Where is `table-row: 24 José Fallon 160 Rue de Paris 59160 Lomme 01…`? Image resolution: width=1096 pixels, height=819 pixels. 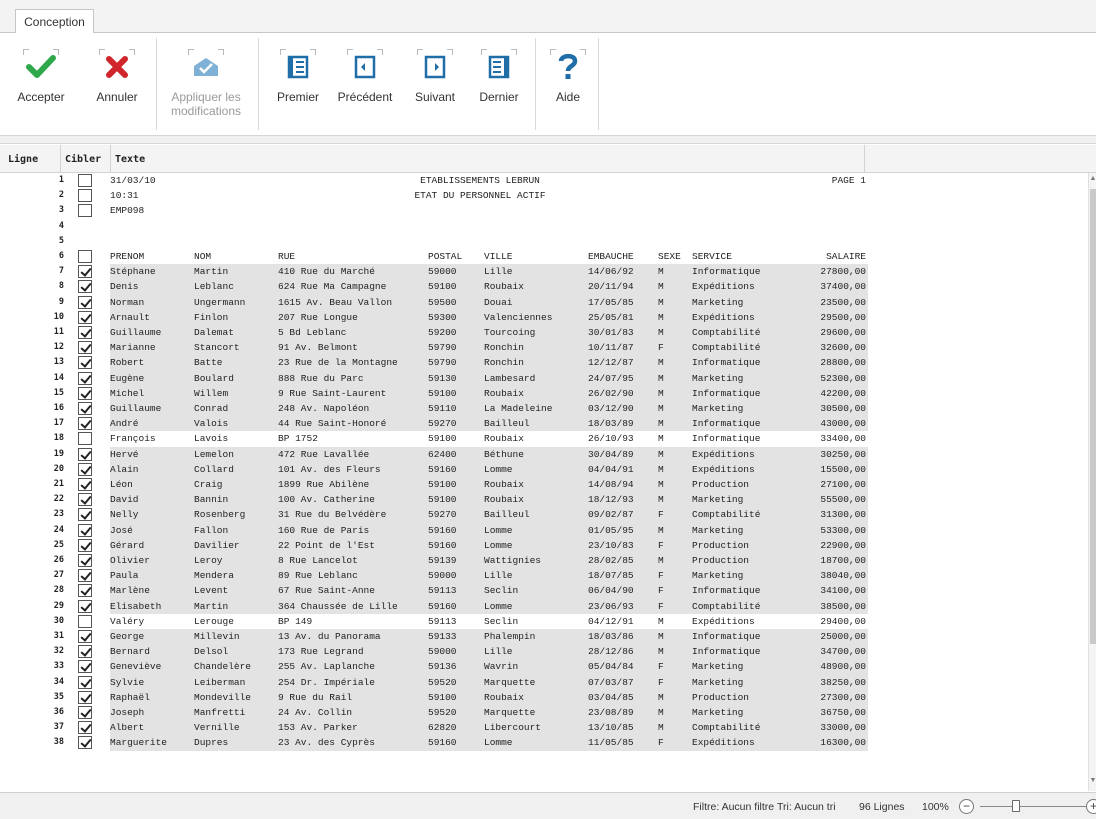 table-row: 24 José Fallon 160 Rue de Paris 59160 Lomme 01… is located at coordinates (544, 530).